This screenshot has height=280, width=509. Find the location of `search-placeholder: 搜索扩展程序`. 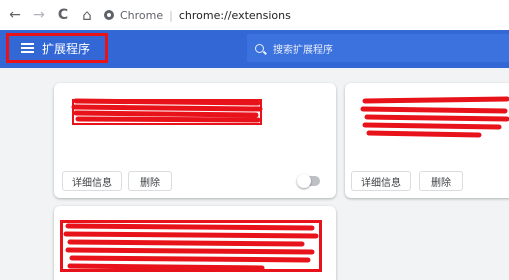

search-placeholder: 搜索扩展程序 is located at coordinates (303, 50).